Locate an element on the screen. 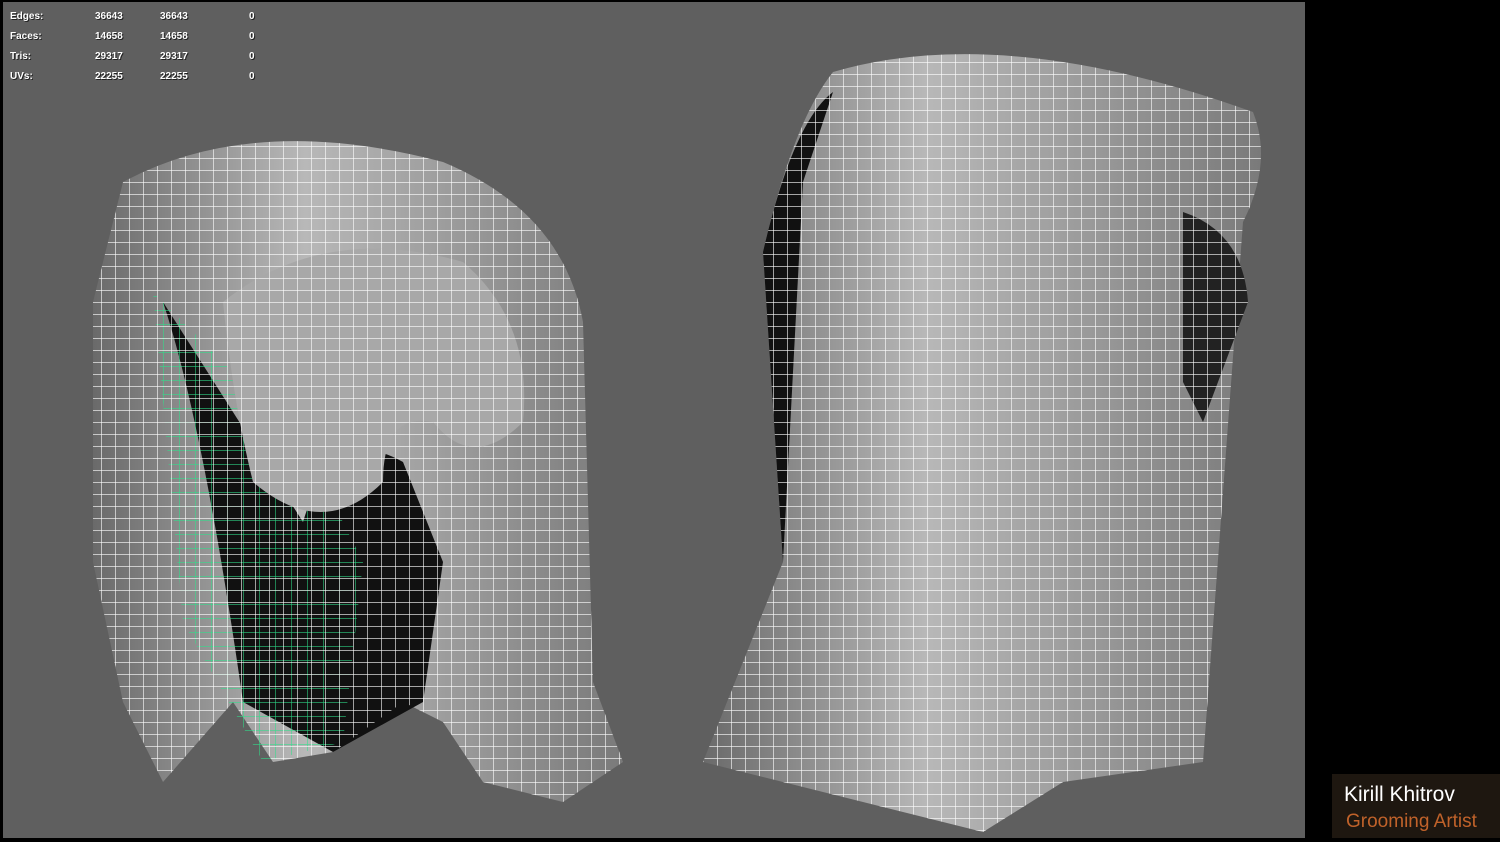 The height and width of the screenshot is (842, 1500). hud-row-faces: Faces: 14658 14658 0 is located at coordinates (140, 41).